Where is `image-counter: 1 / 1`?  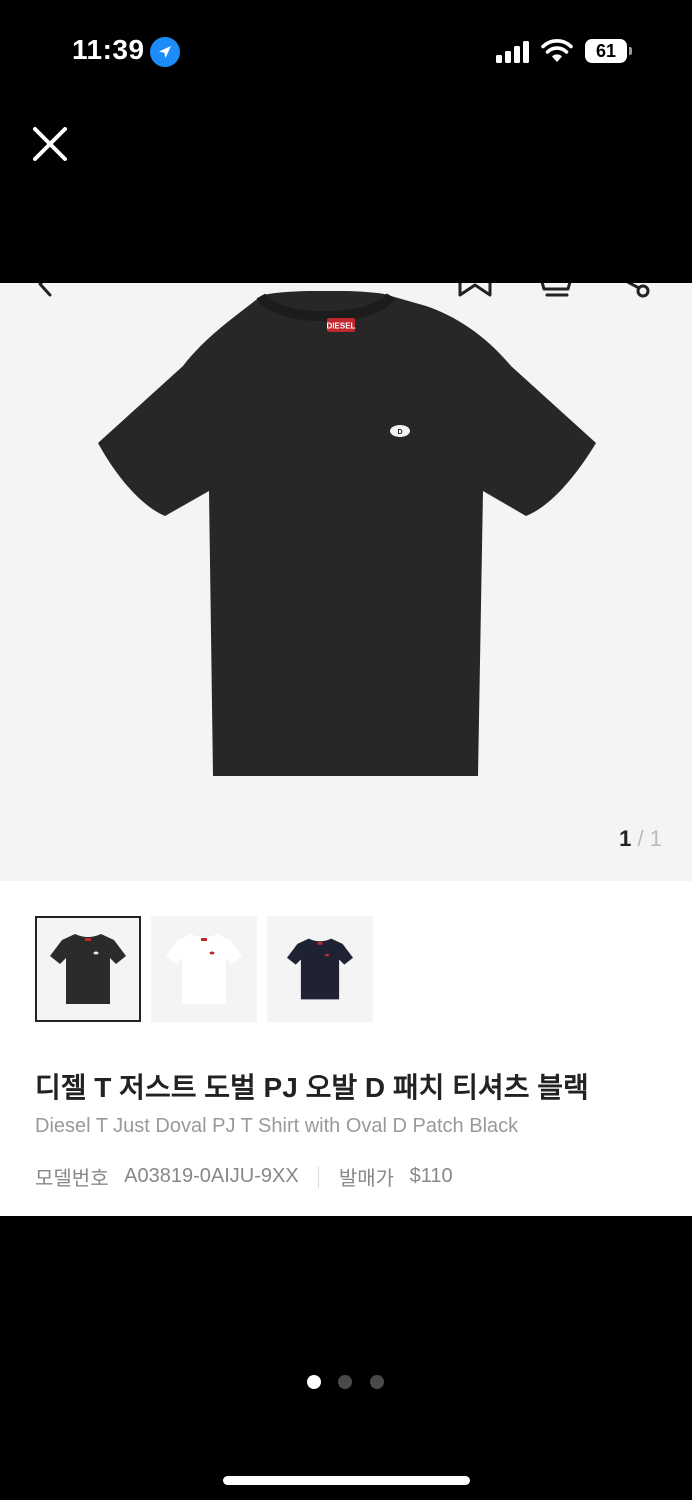
image-counter: 1 / 1 is located at coordinates (640, 839).